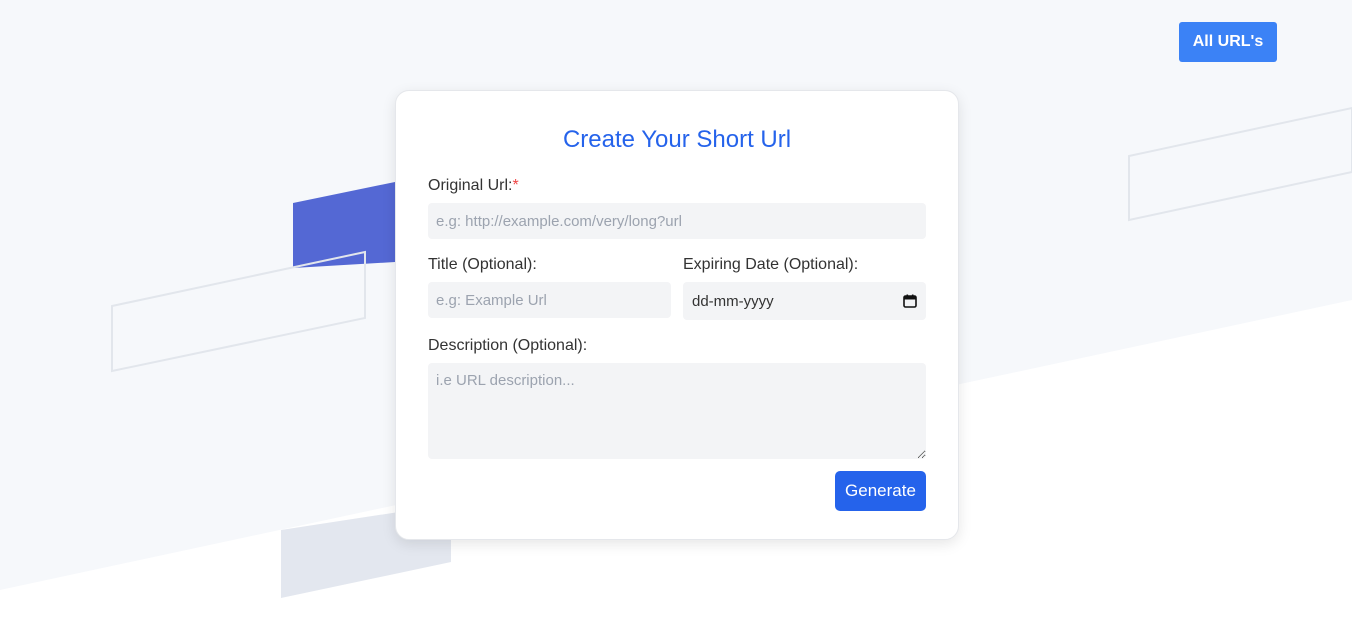  I want to click on required-mark: *, so click(515, 185).